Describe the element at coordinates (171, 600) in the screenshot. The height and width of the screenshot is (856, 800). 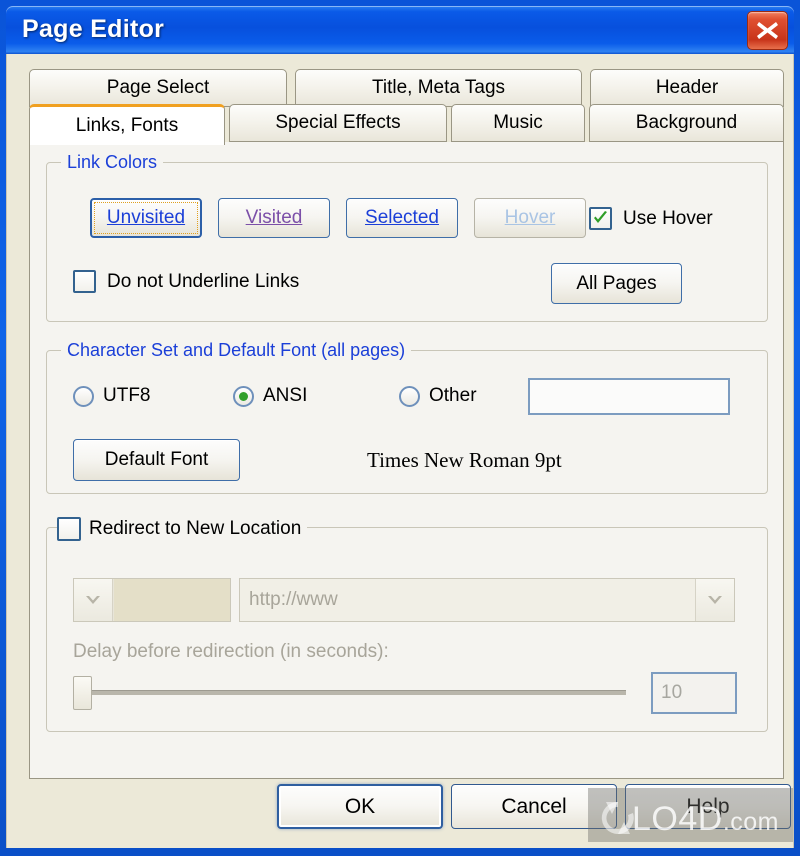
I see `protocol-color-swatch` at that location.